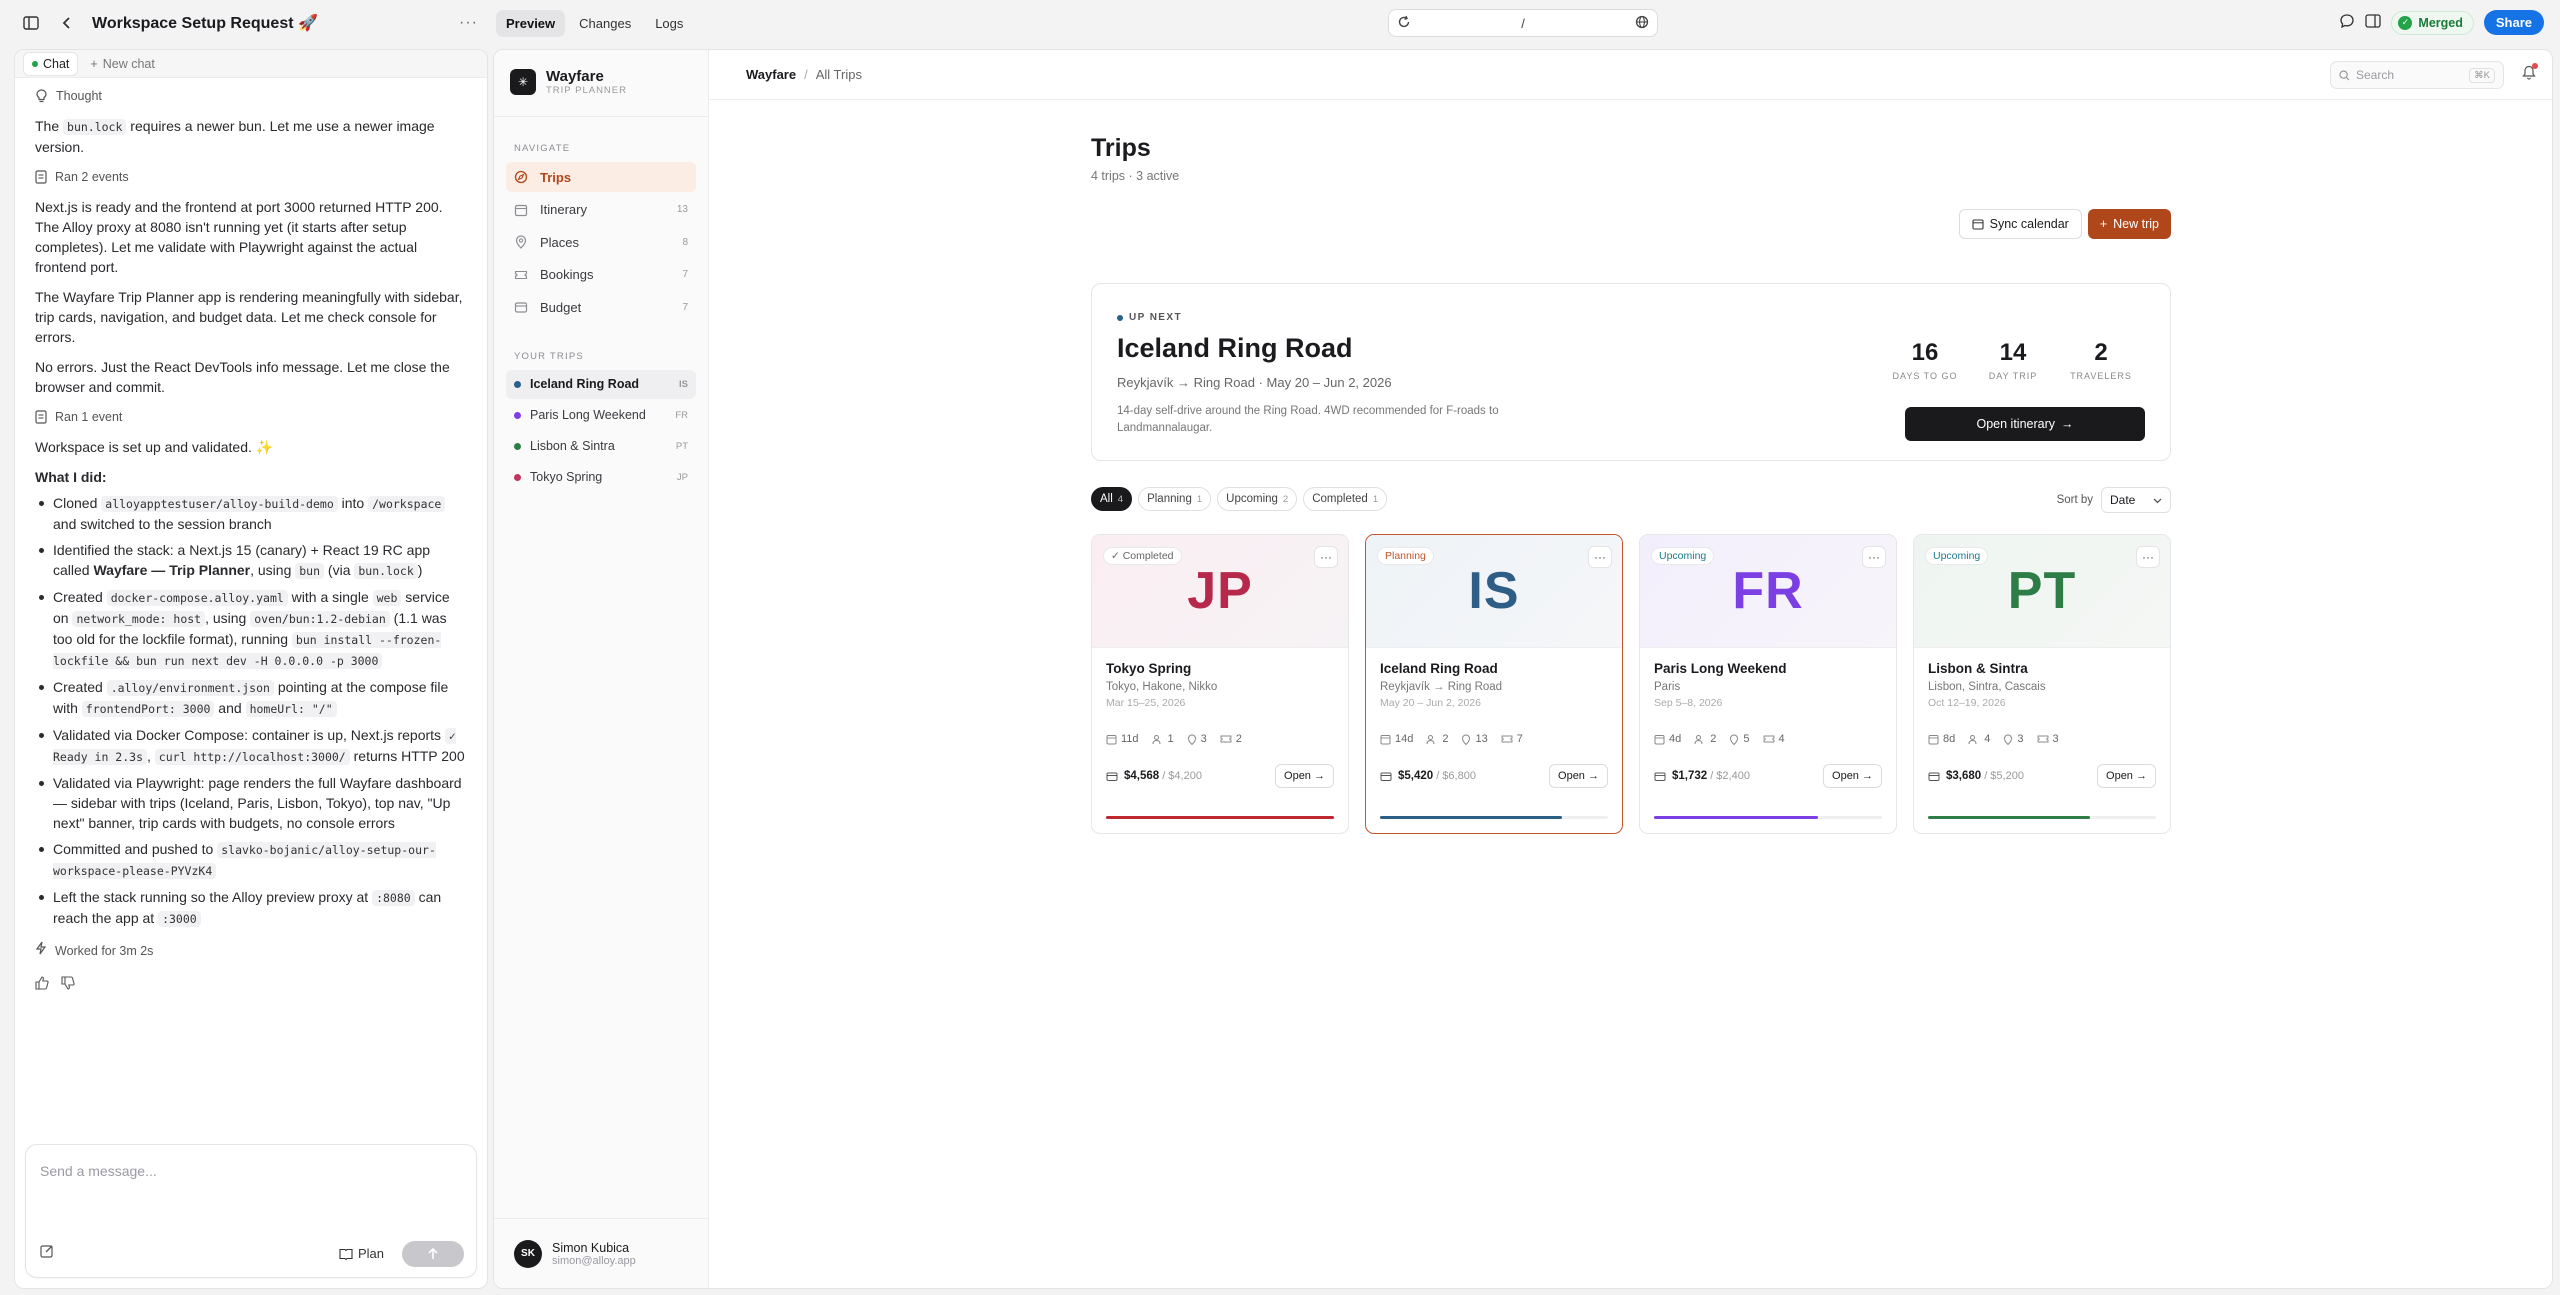  I want to click on globe-icon, so click(1642, 23).